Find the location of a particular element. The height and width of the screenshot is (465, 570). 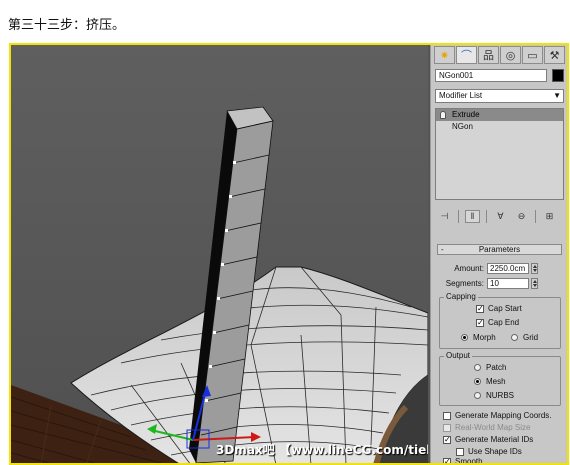

amount-row: Amount: 2250.0cm is located at coordinates (488, 268).